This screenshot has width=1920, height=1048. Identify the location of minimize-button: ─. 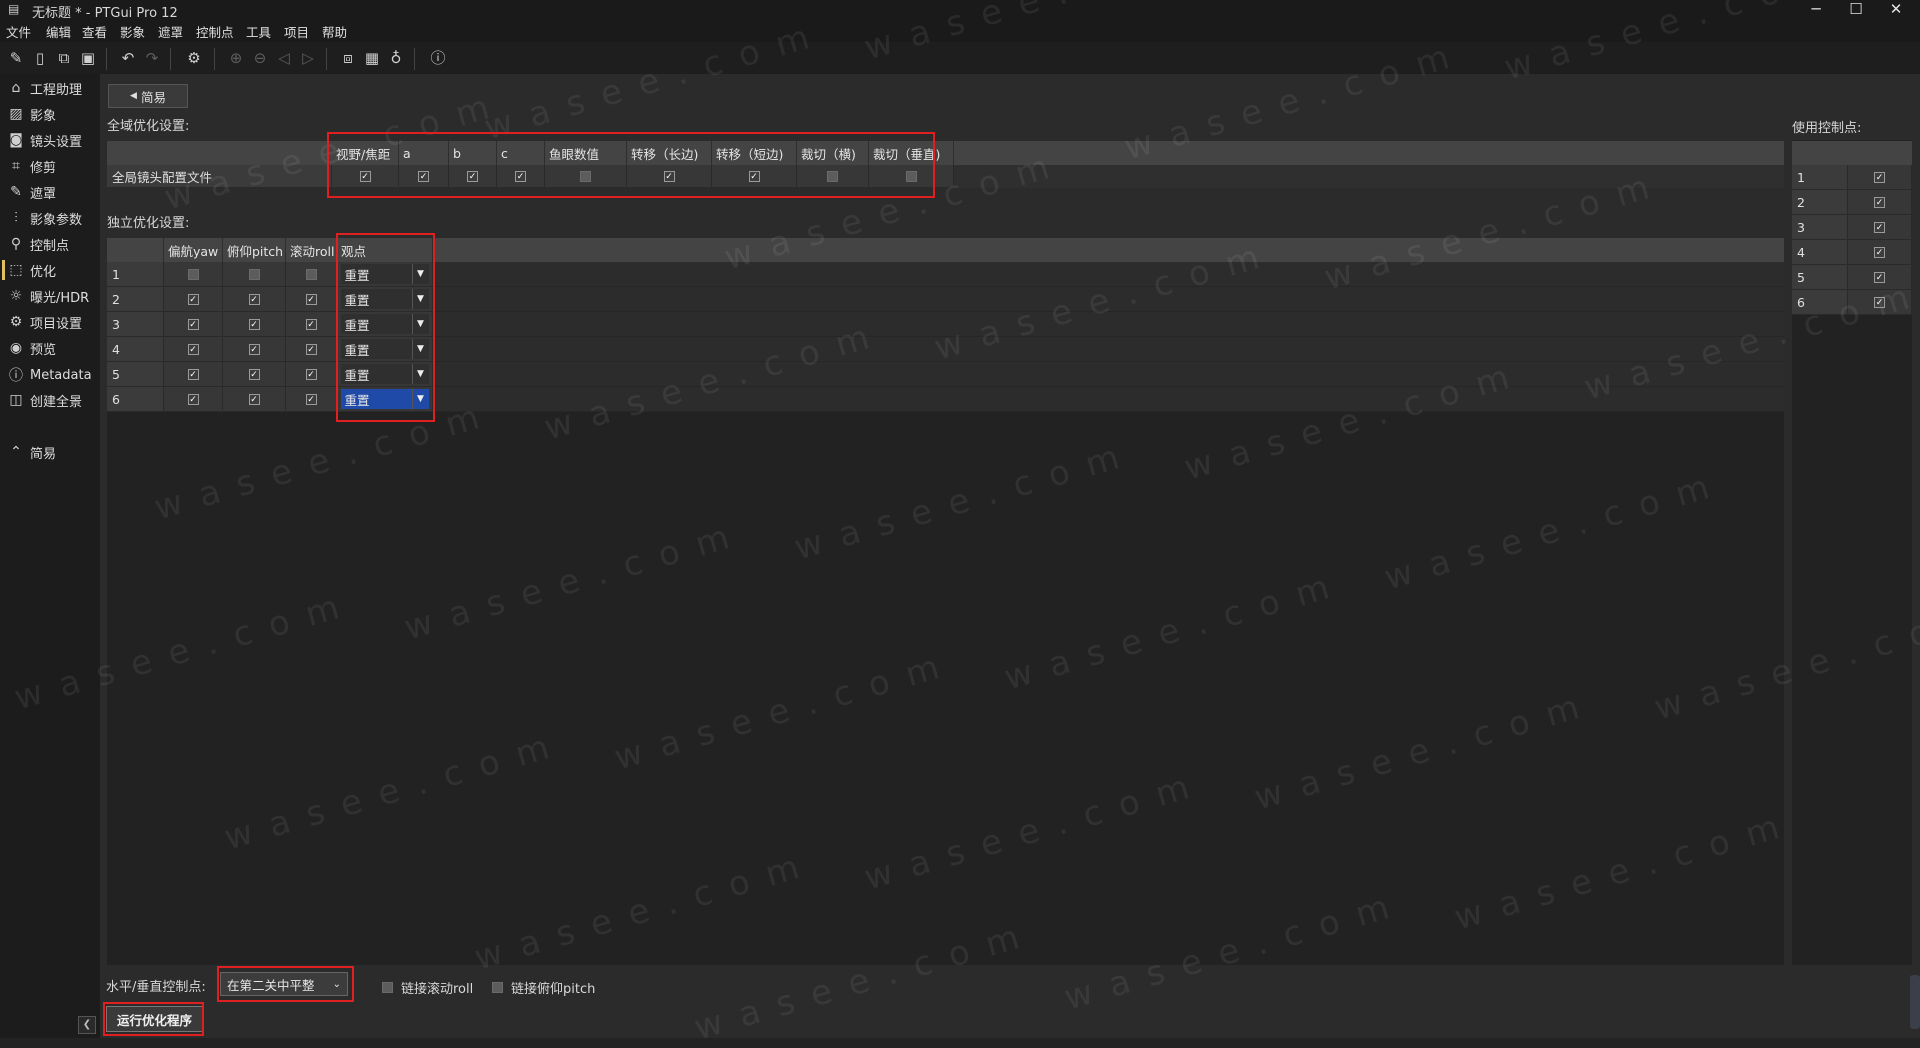
(1816, 10).